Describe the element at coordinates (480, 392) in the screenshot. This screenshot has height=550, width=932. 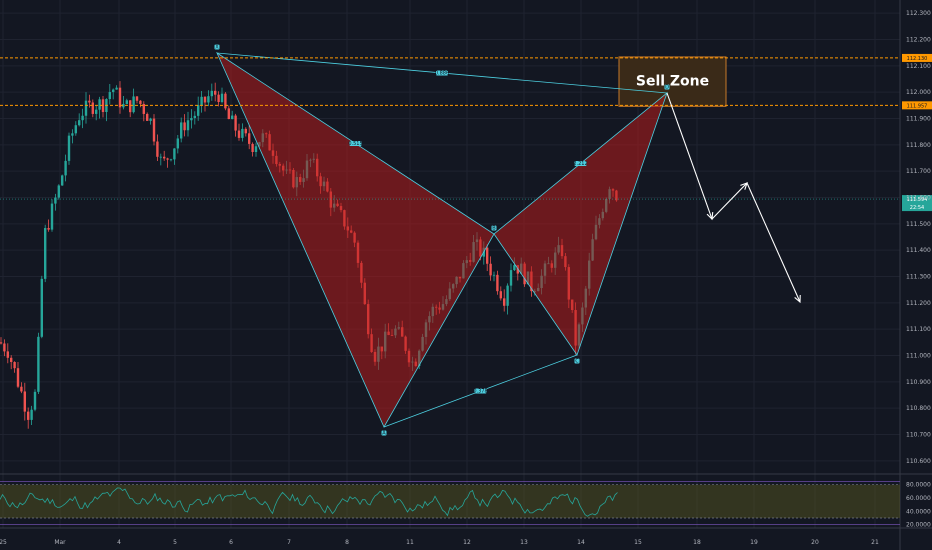
I see `ratio-label: 0.378` at that location.